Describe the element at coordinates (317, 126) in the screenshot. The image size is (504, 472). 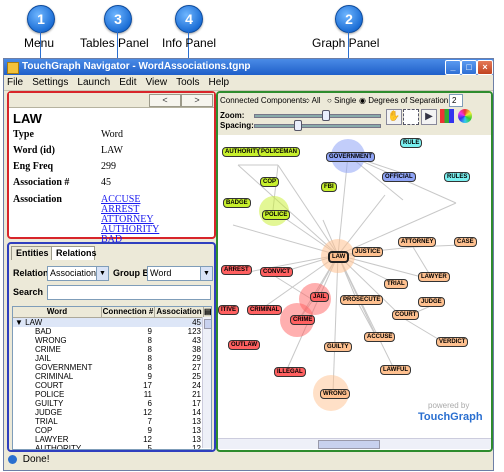
I see `spacing-slider-track` at that location.